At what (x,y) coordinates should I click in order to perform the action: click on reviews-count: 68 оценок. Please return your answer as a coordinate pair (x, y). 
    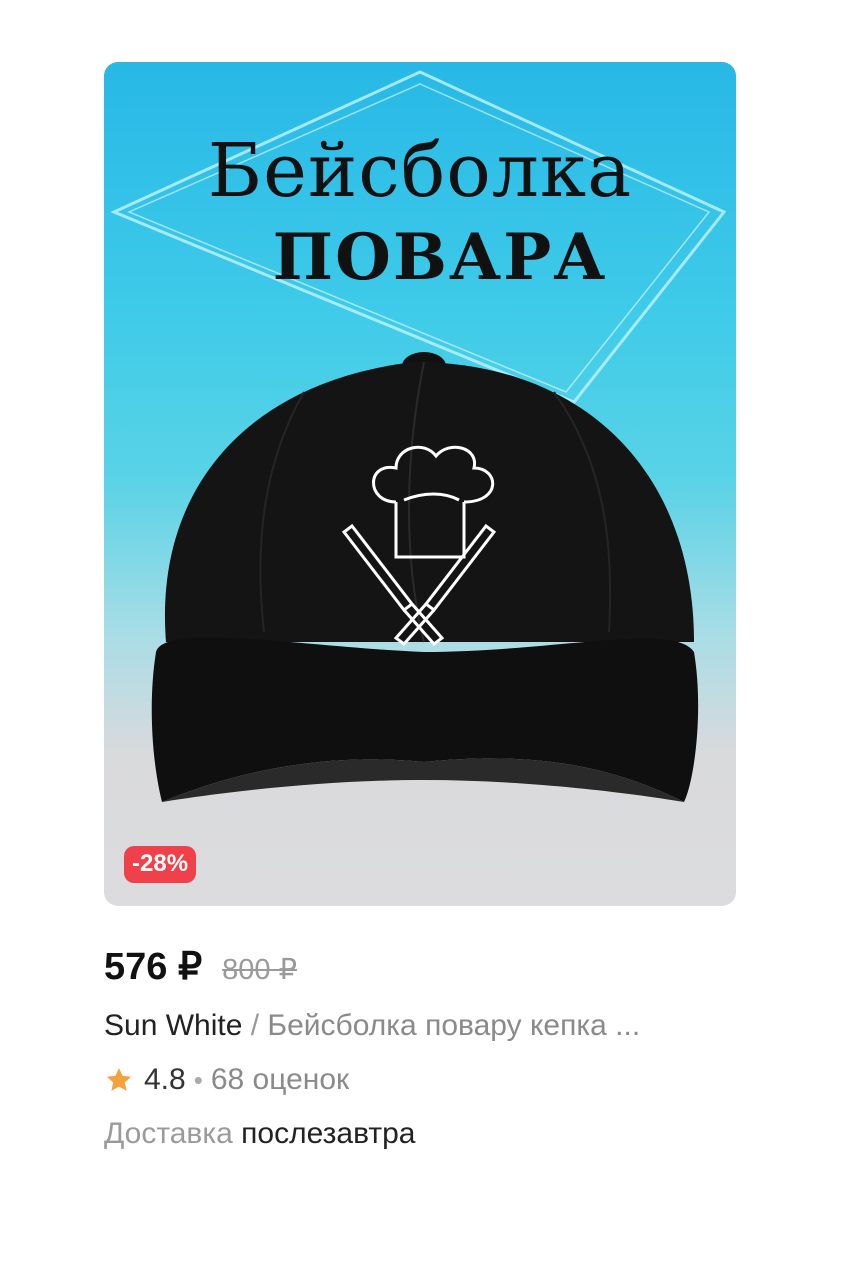
    Looking at the image, I should click on (280, 1080).